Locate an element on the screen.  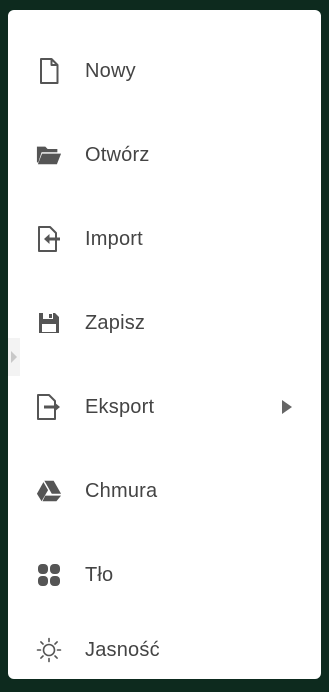
menu-item-label: Eksport is located at coordinates (120, 406).